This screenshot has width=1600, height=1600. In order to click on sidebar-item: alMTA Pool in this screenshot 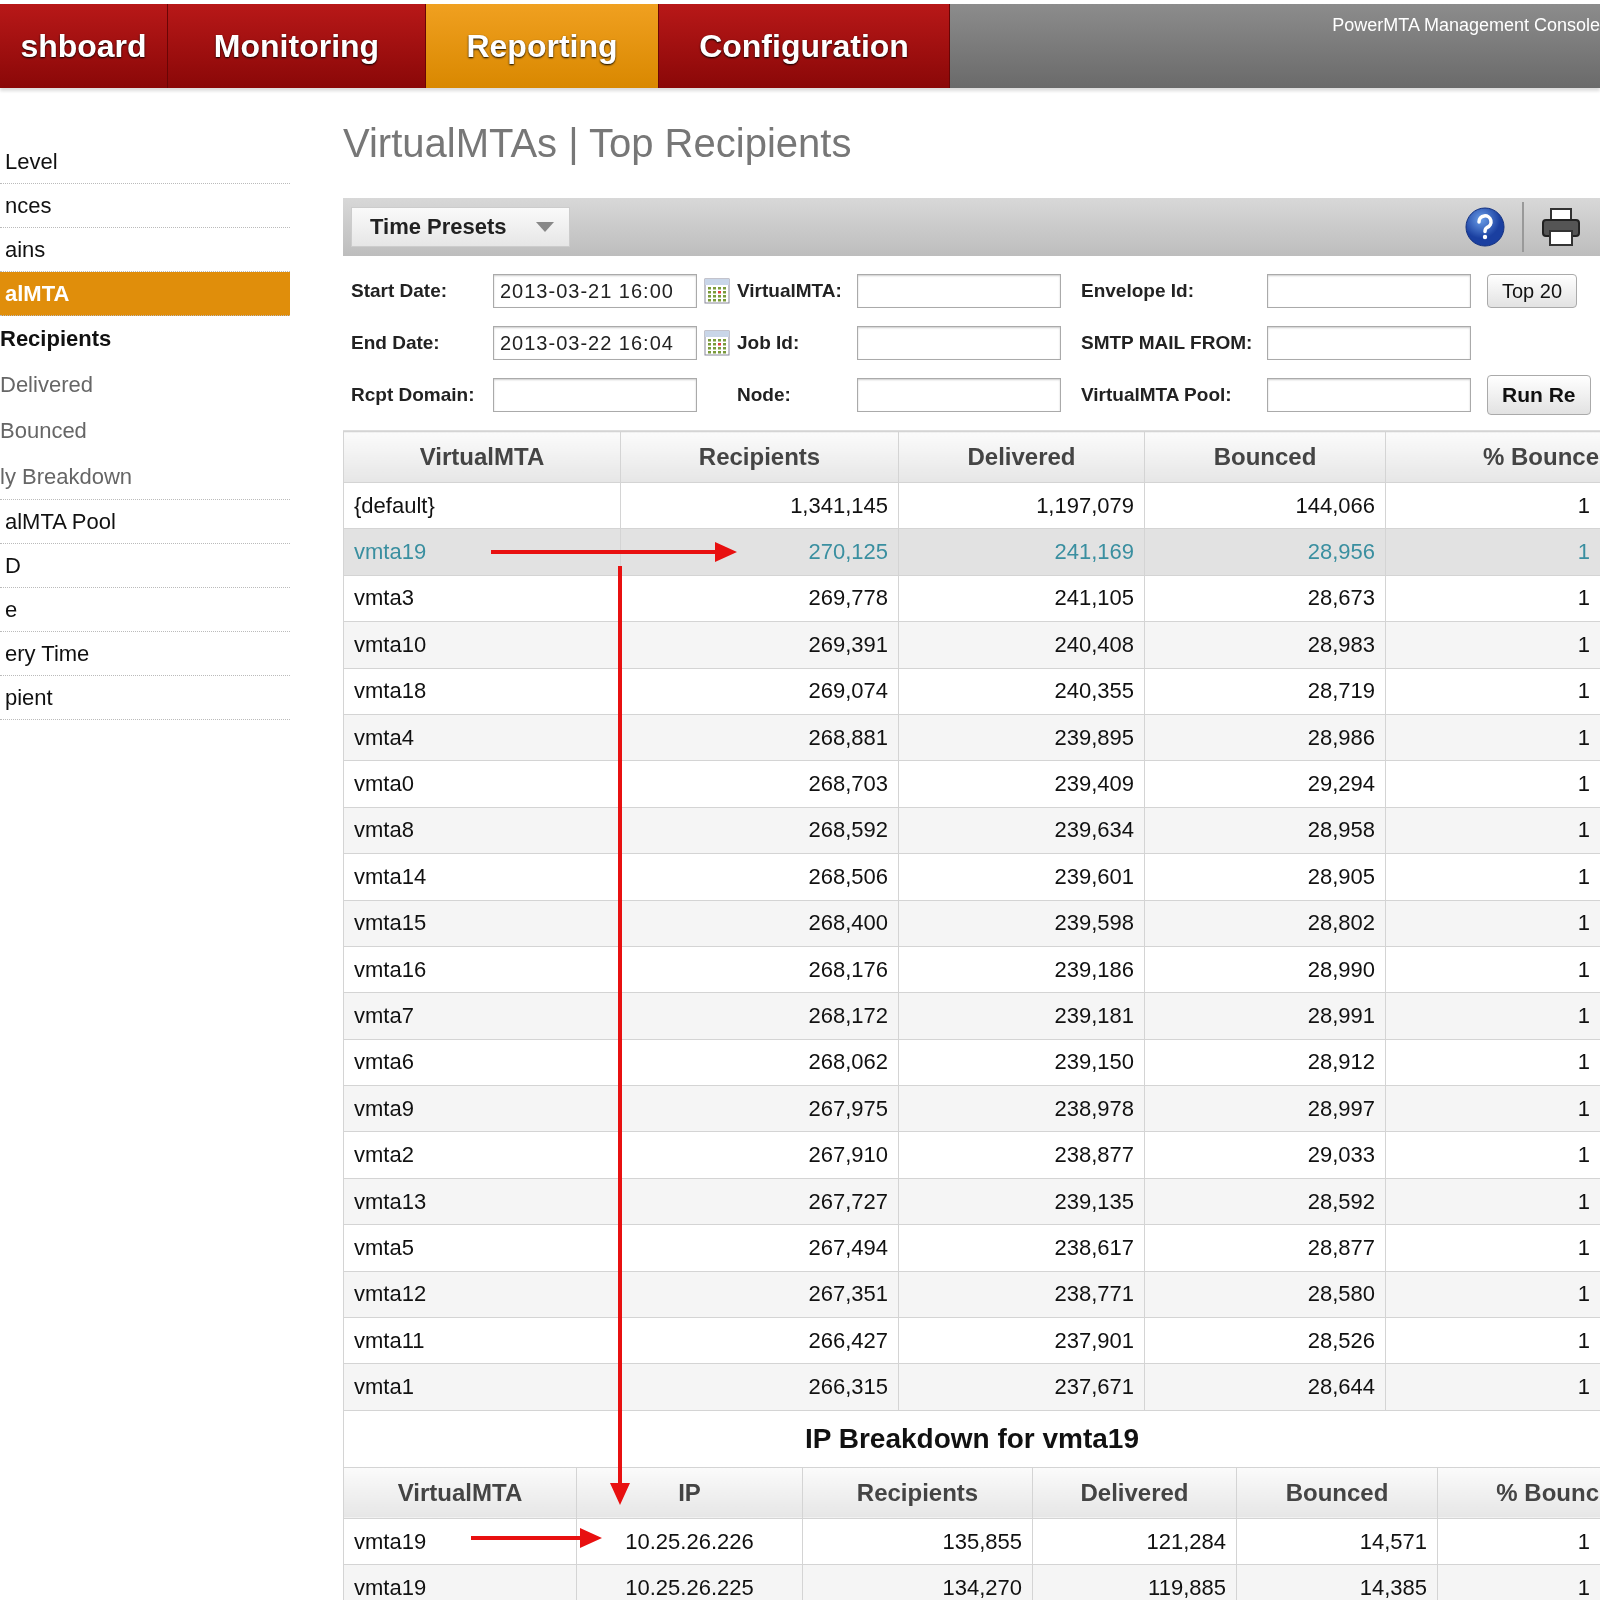, I will do `click(145, 522)`.